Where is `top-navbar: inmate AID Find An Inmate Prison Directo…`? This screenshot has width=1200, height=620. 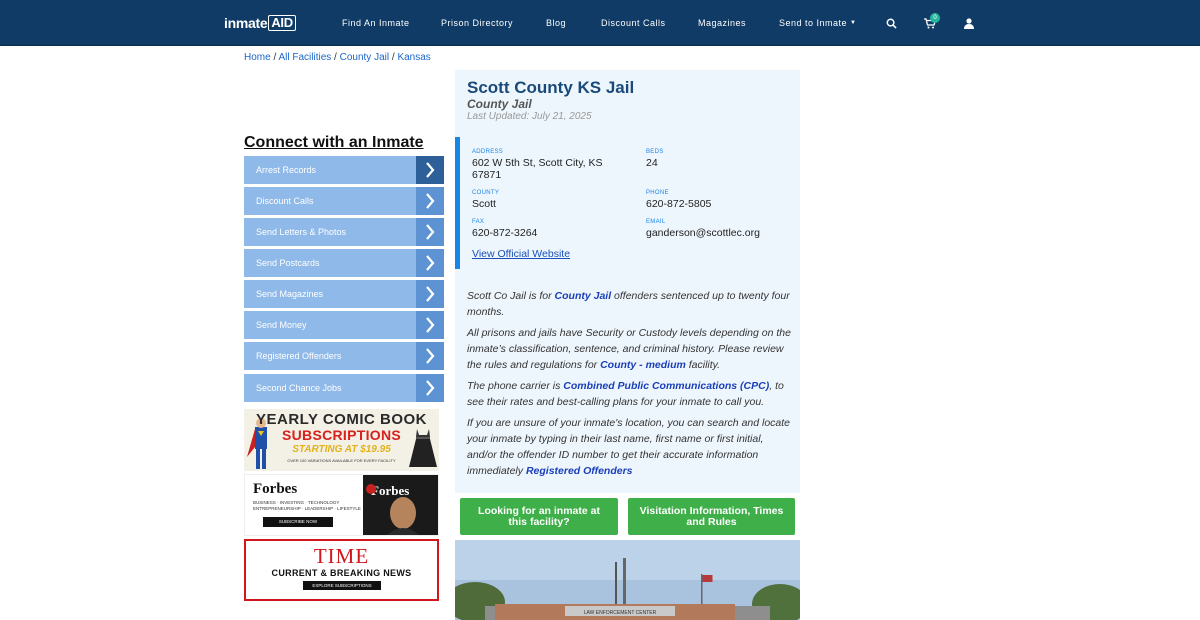
top-navbar: inmate AID Find An Inmate Prison Directo… is located at coordinates (600, 23).